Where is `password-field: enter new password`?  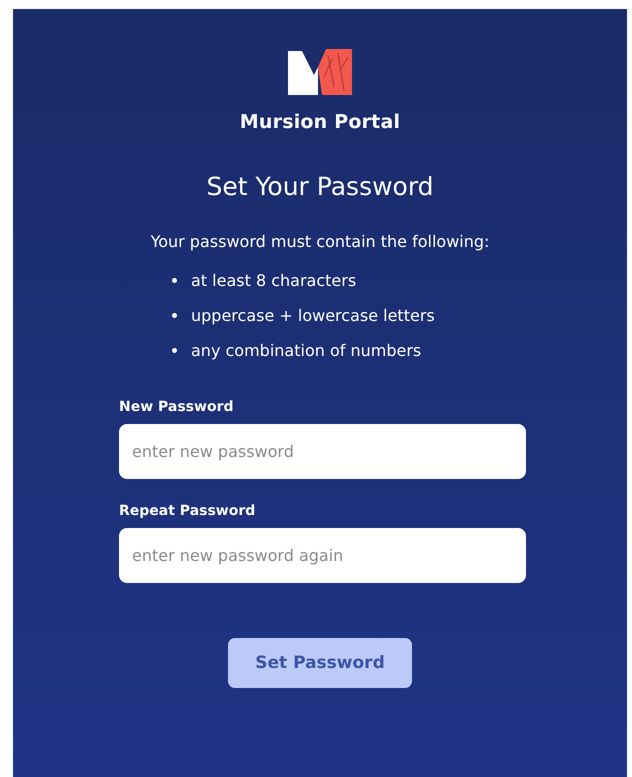 password-field: enter new password is located at coordinates (322, 451).